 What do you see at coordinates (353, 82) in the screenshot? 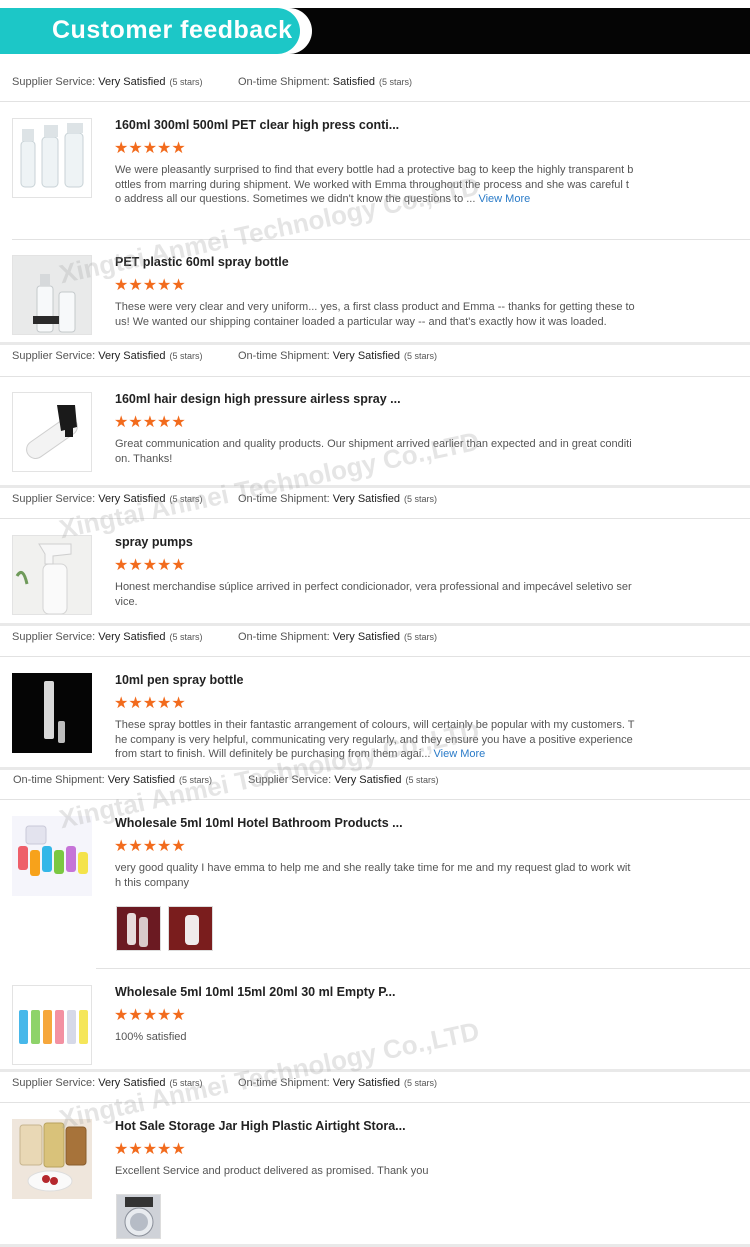
I see `rating-value: Satisfied` at bounding box center [353, 82].